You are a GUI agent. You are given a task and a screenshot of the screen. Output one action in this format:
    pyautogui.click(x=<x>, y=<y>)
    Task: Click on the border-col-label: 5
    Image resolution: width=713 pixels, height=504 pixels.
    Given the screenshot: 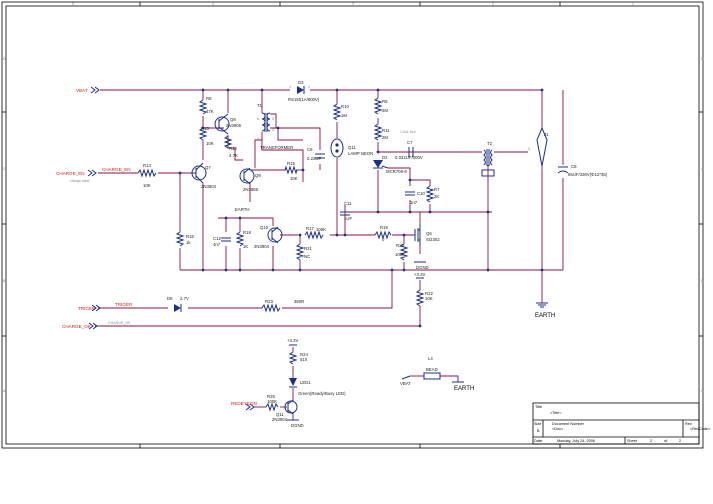 What is the action you would take?
    pyautogui.click(x=73, y=4)
    